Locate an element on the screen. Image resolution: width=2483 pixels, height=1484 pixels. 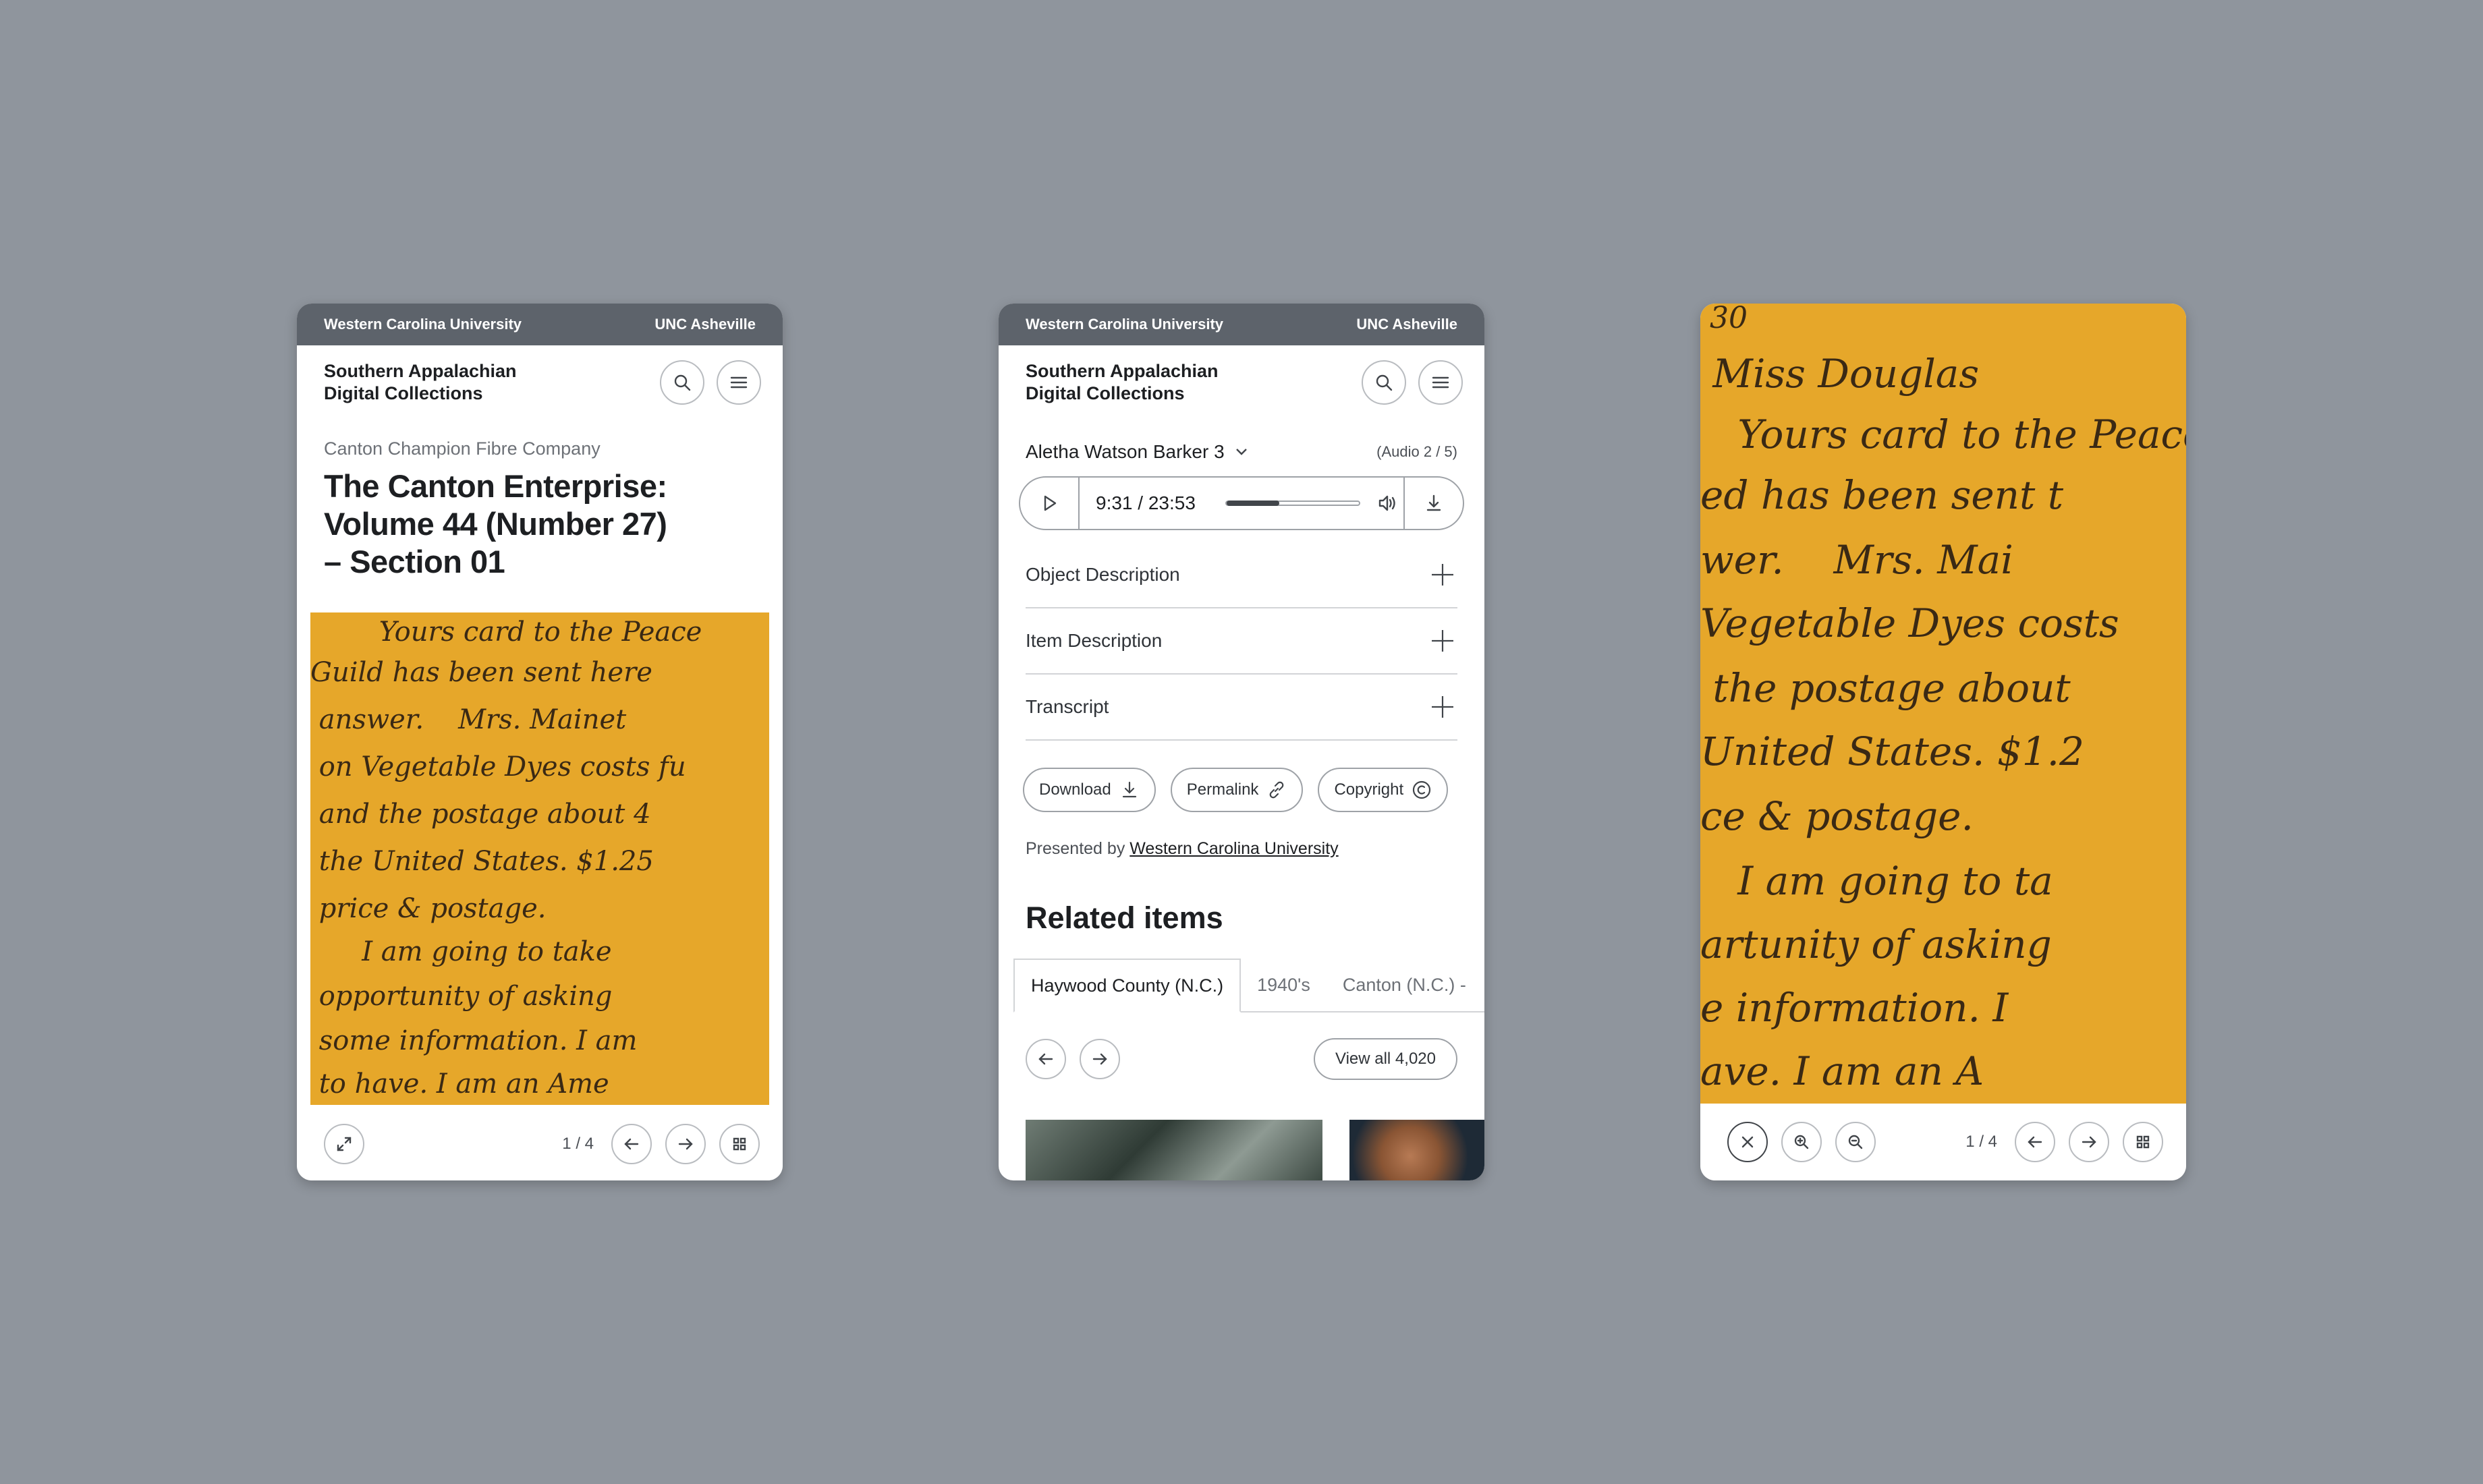
accordion-object-description: Object Description is located at coordinates (1241, 575).